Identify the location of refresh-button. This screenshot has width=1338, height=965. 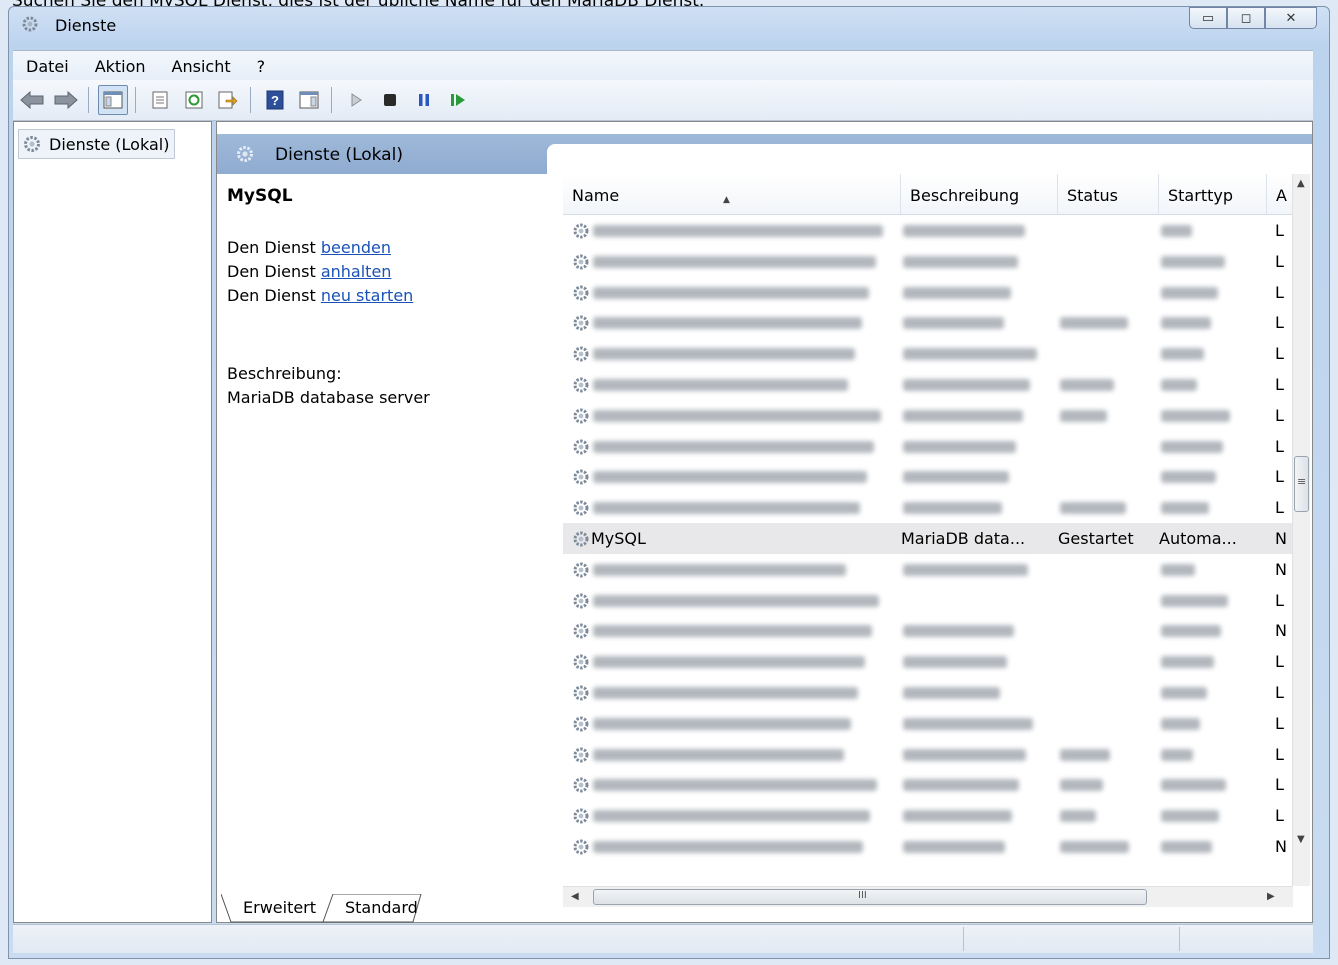
(194, 100).